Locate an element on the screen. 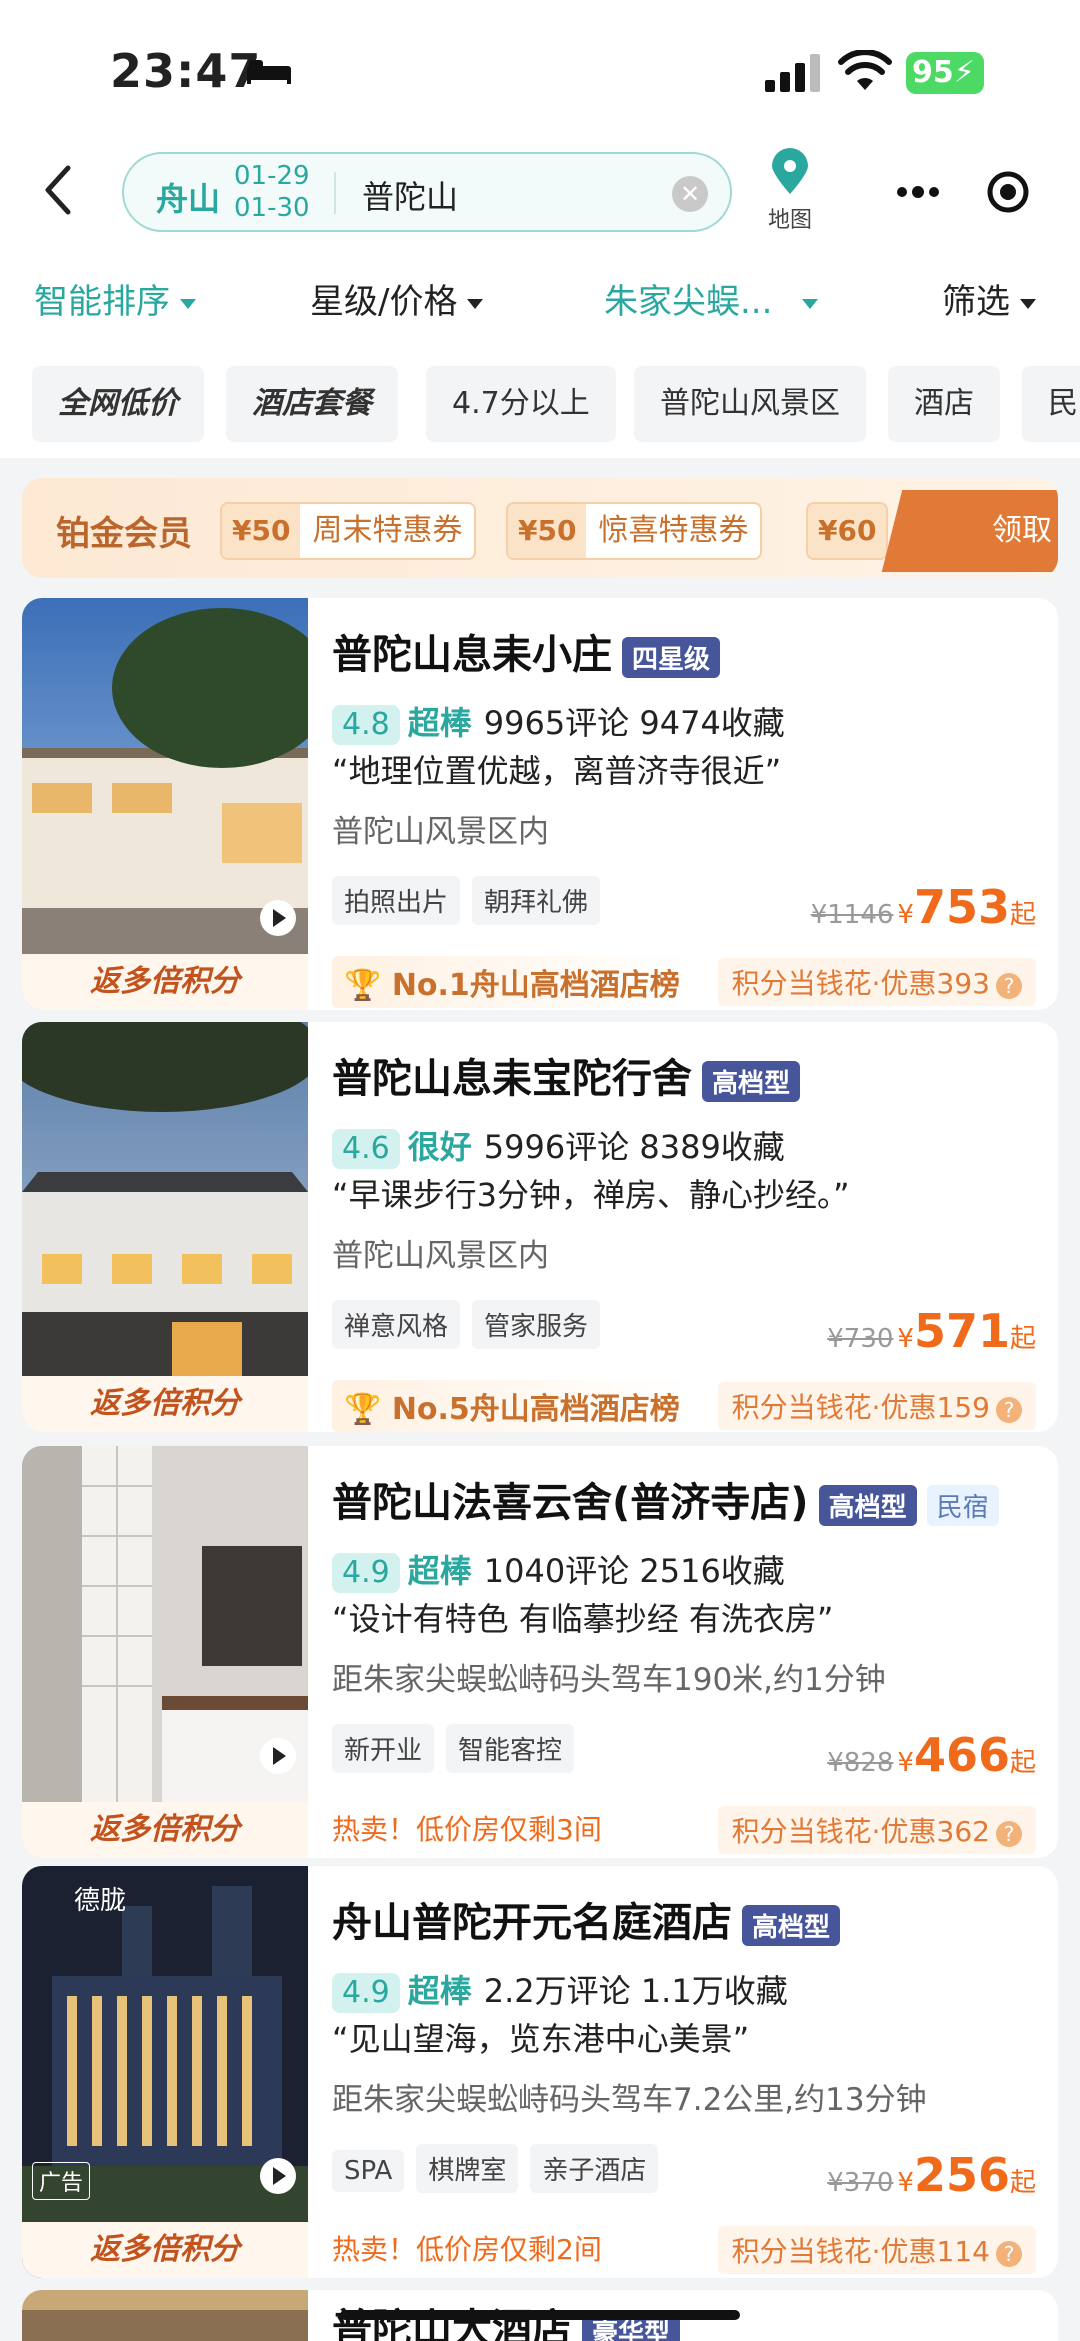 This screenshot has height=2341, width=1080. review-quote: “早课步行3分钟，禅房、静心抄经。” is located at coordinates (591, 1195).